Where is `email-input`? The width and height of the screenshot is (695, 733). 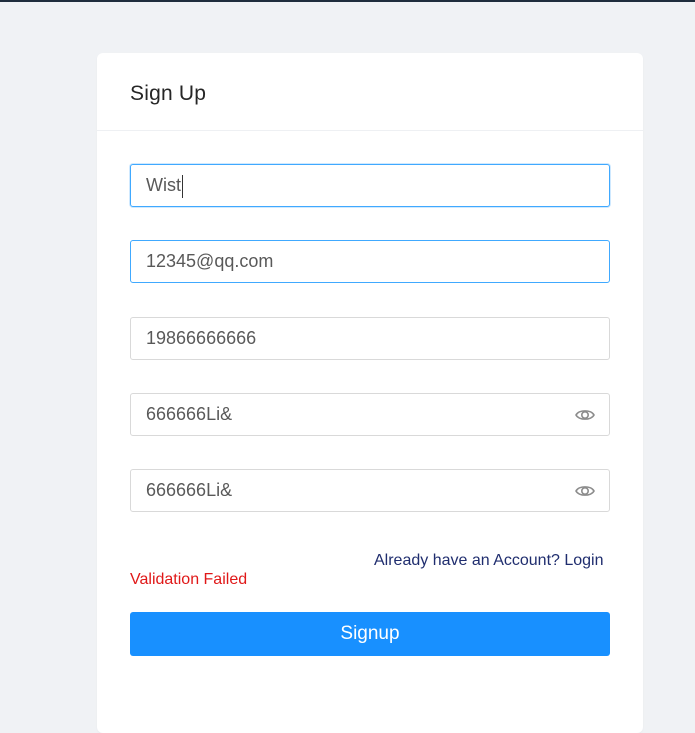 email-input is located at coordinates (370, 261).